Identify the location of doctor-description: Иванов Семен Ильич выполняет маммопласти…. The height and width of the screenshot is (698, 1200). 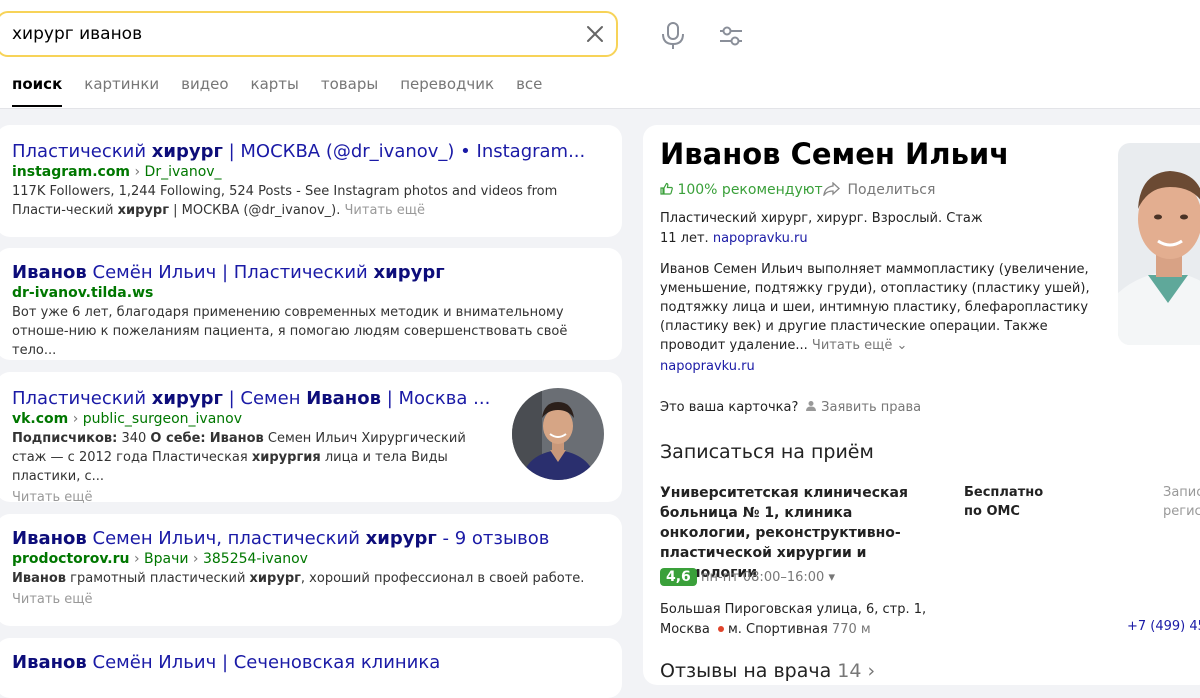
(882, 318).